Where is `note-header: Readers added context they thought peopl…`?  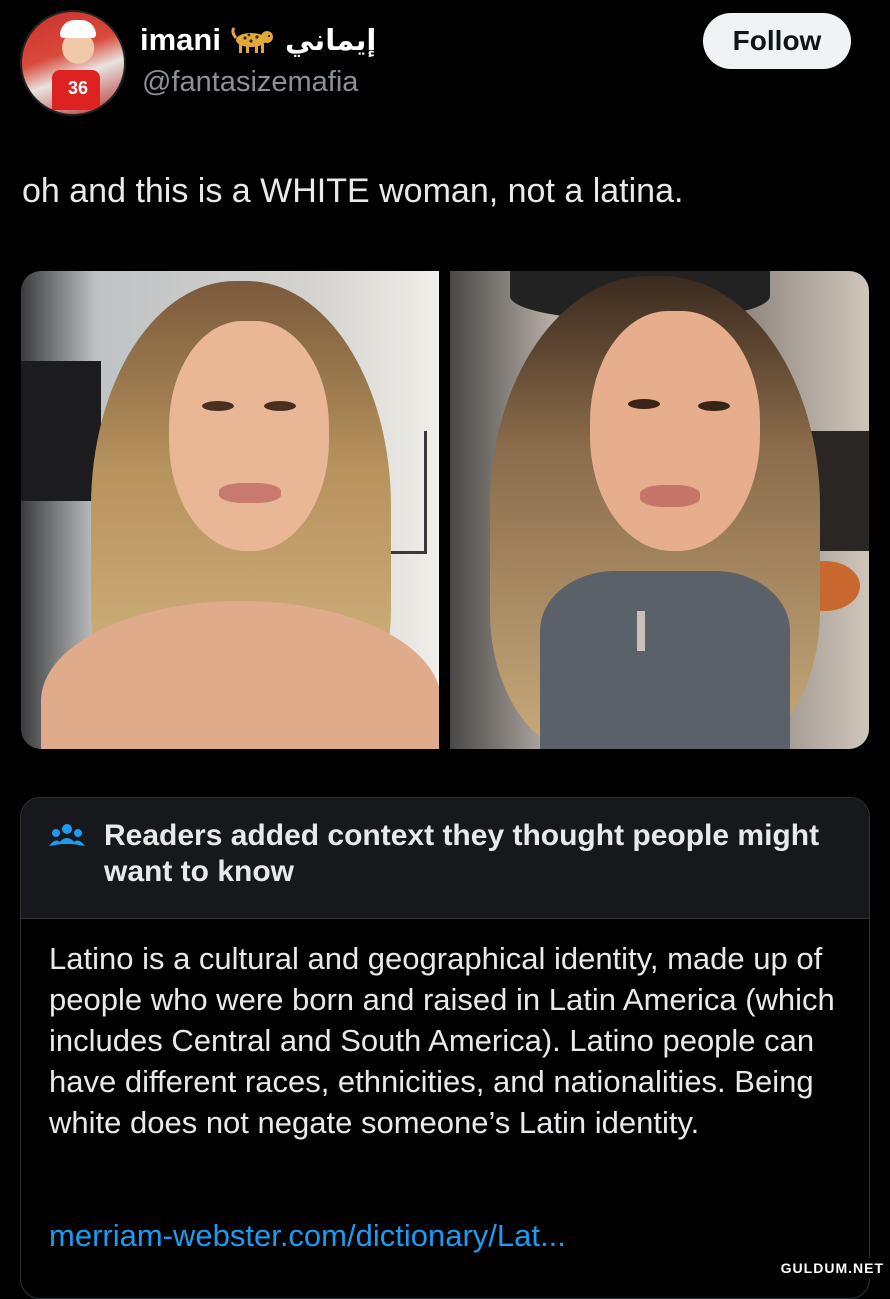
note-header: Readers added context they thought peopl… is located at coordinates (445, 858).